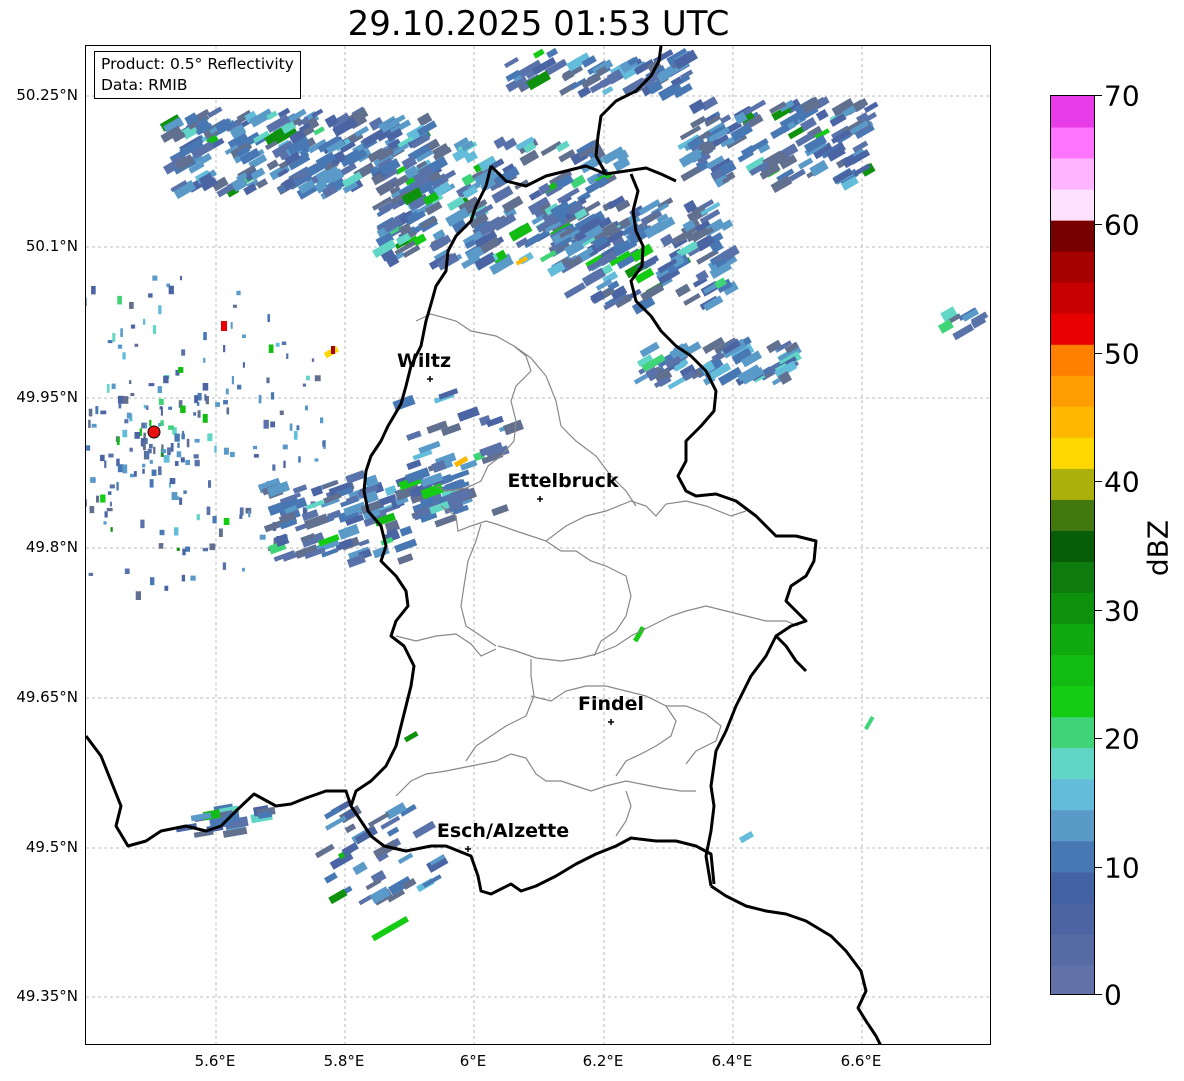 This screenshot has height=1081, width=1184. What do you see at coordinates (51, 246) in the screenshot?
I see `lat-label: 50.1°N` at bounding box center [51, 246].